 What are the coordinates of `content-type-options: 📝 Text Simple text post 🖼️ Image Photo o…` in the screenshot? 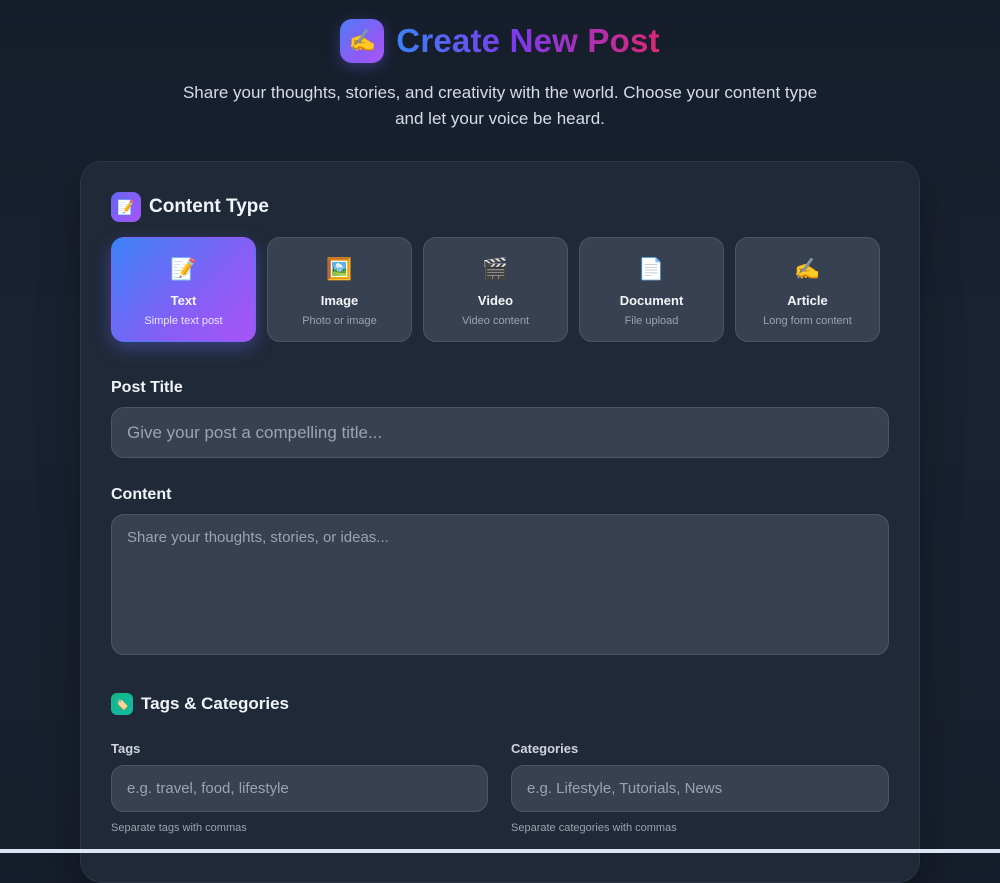 It's located at (500, 289).